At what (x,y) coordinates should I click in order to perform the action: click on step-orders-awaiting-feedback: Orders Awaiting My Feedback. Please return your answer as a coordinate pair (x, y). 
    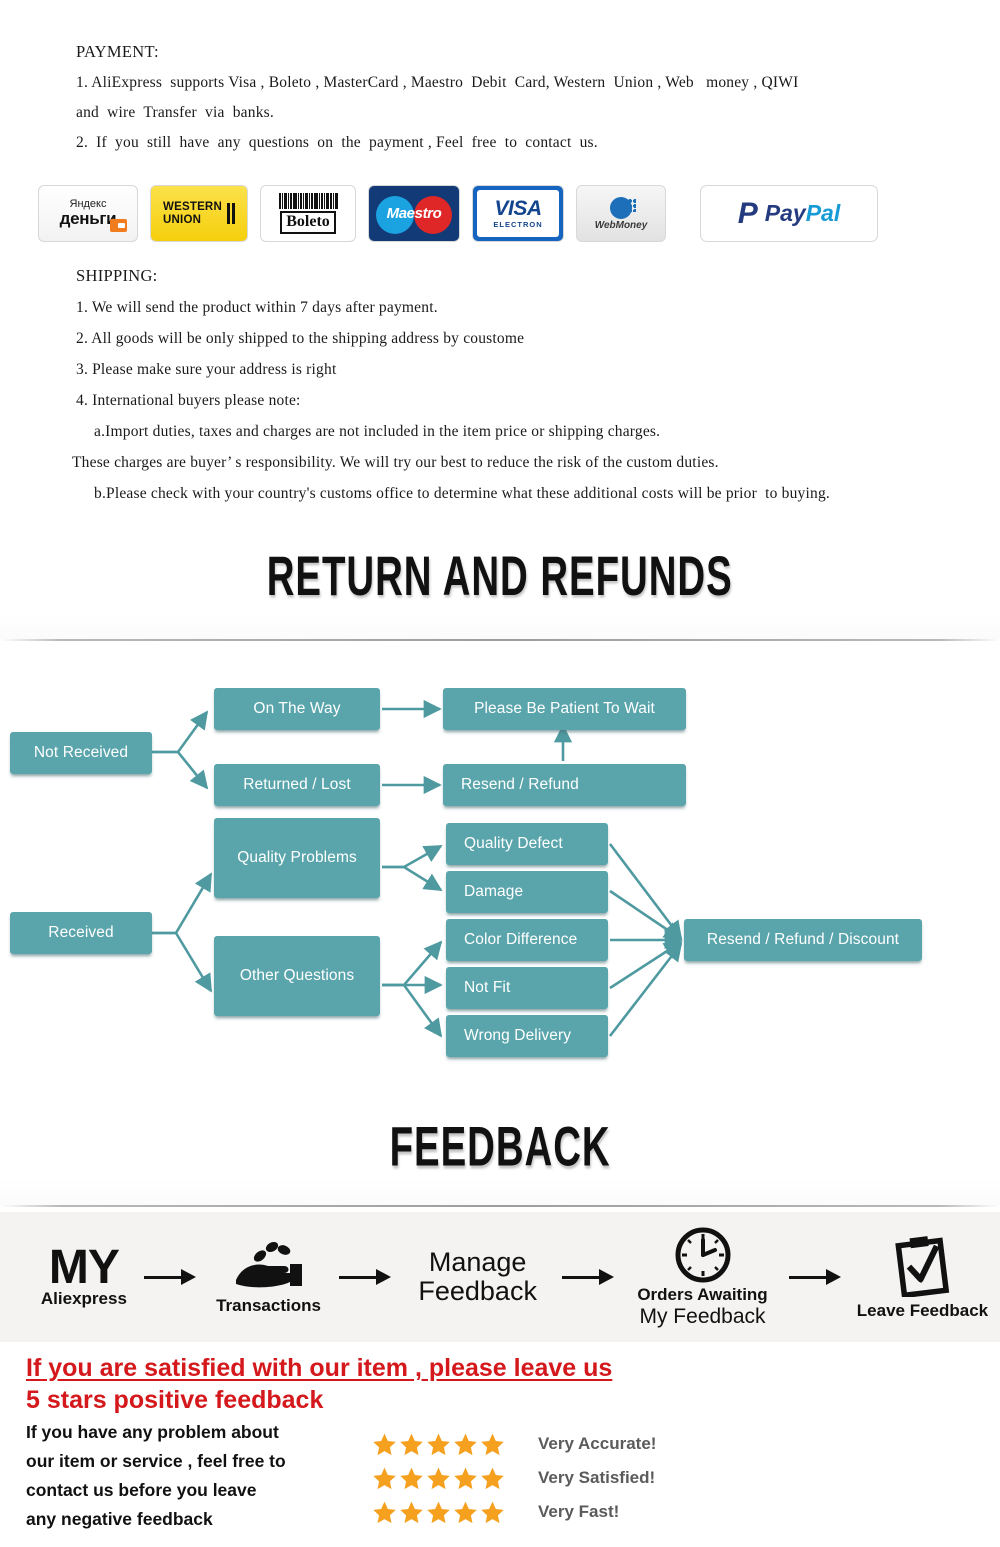
    Looking at the image, I should click on (702, 1277).